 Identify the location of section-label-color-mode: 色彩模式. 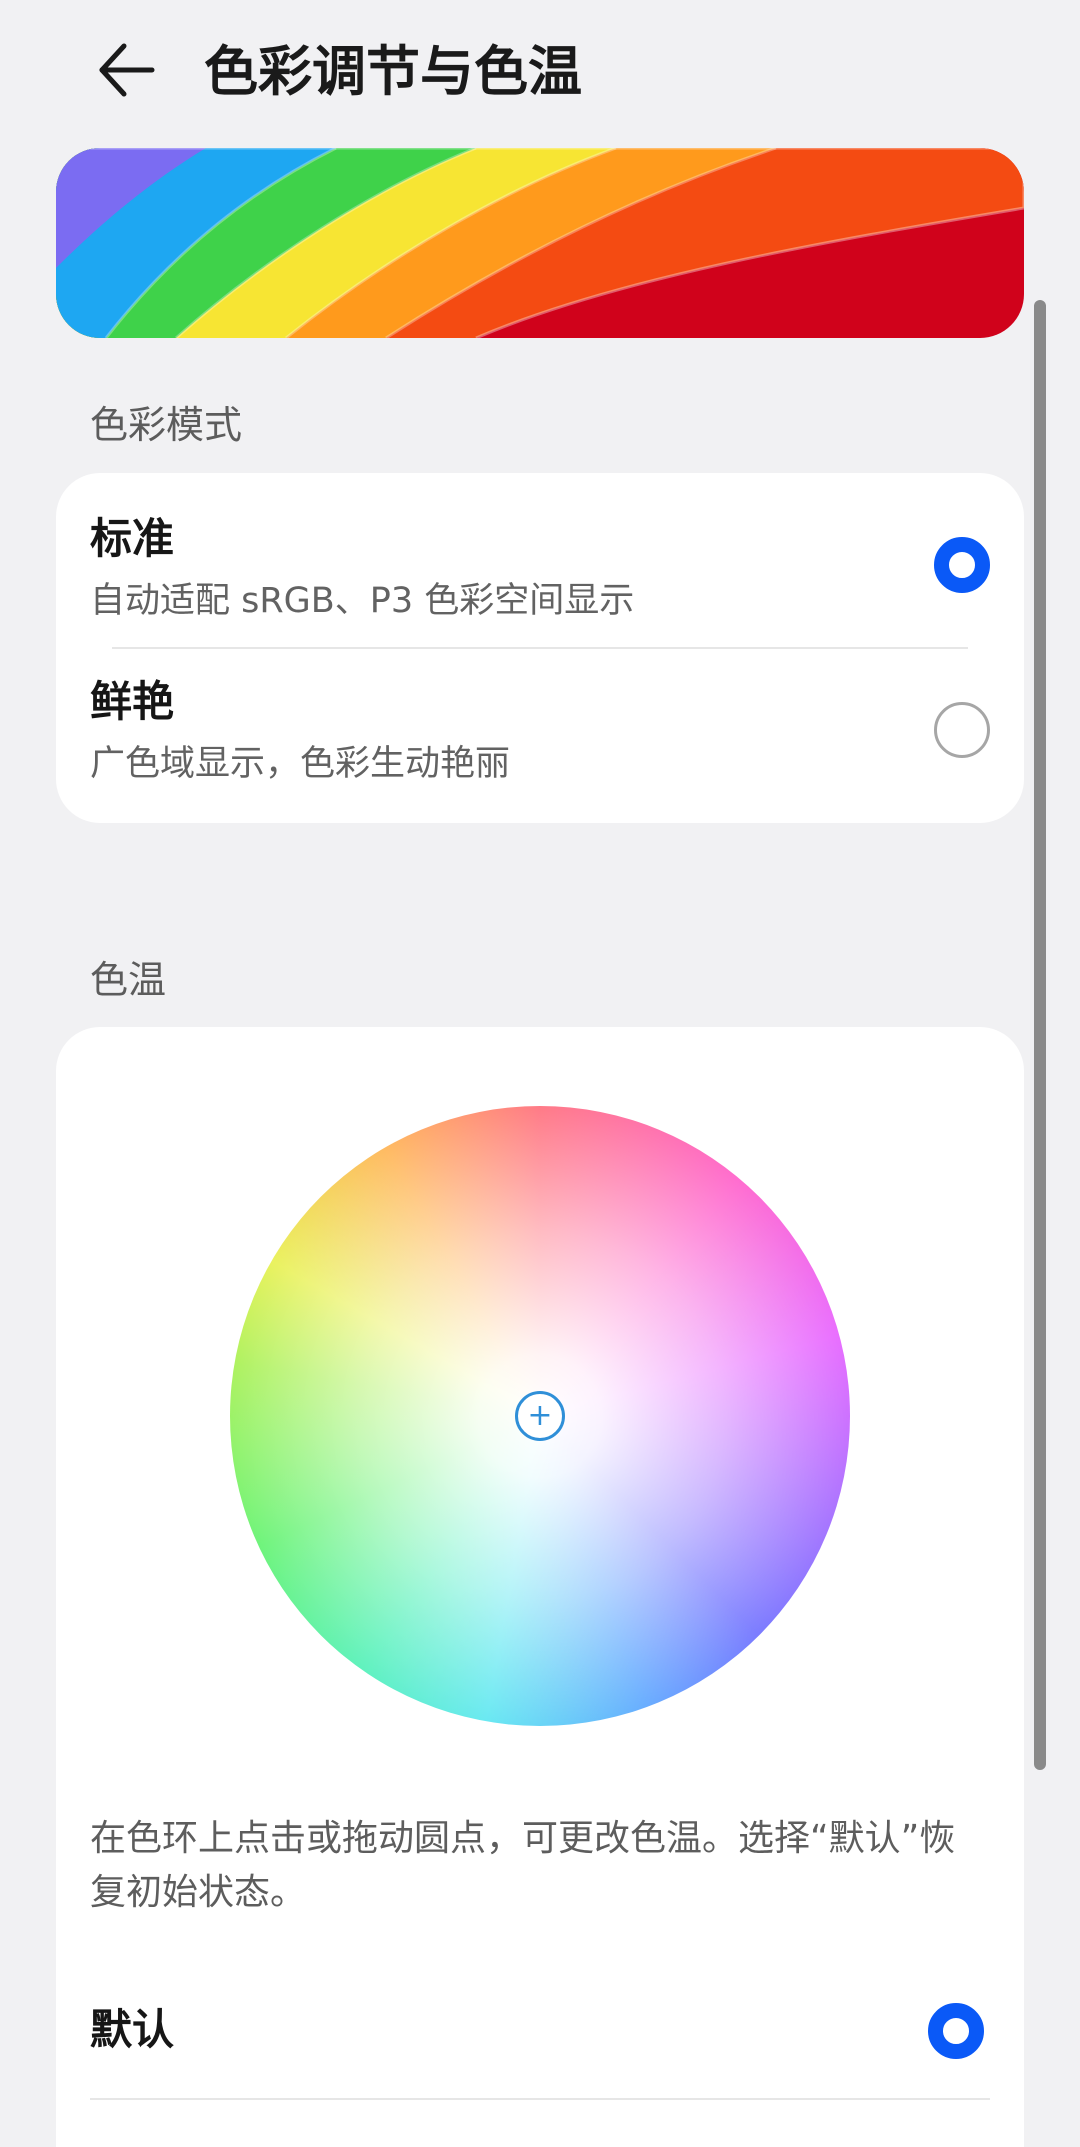
(166, 425).